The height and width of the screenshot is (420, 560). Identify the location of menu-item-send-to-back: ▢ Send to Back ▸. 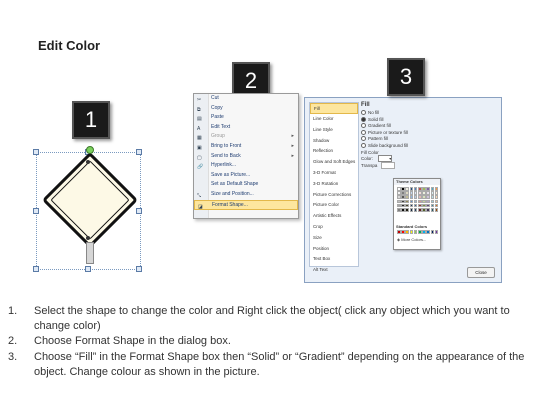
(246, 157).